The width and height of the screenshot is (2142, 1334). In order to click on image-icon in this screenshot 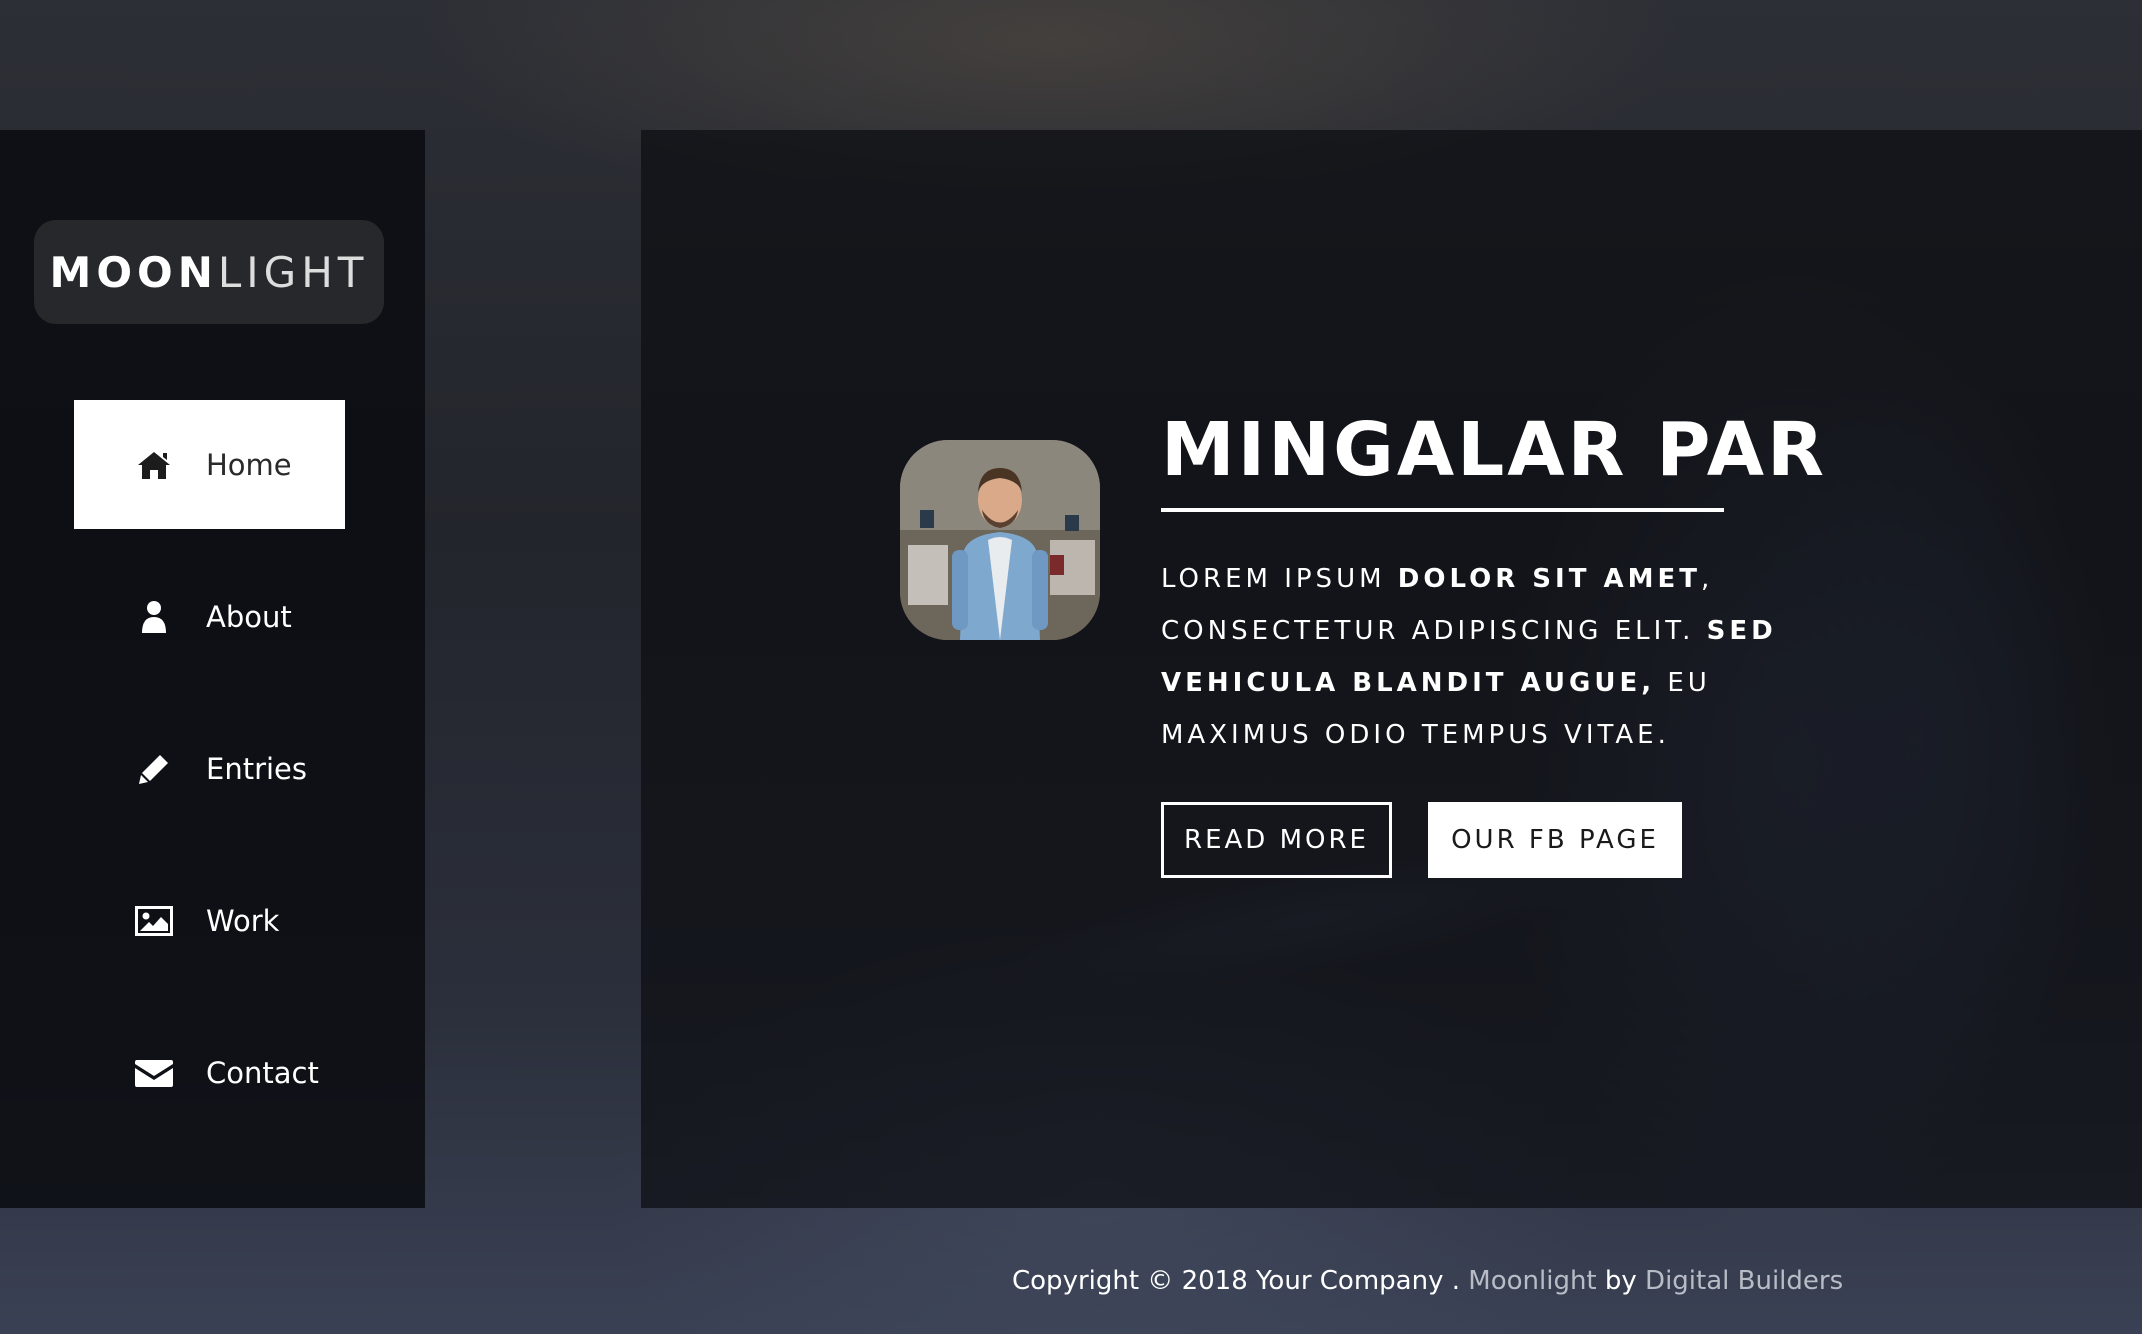, I will do `click(154, 921)`.